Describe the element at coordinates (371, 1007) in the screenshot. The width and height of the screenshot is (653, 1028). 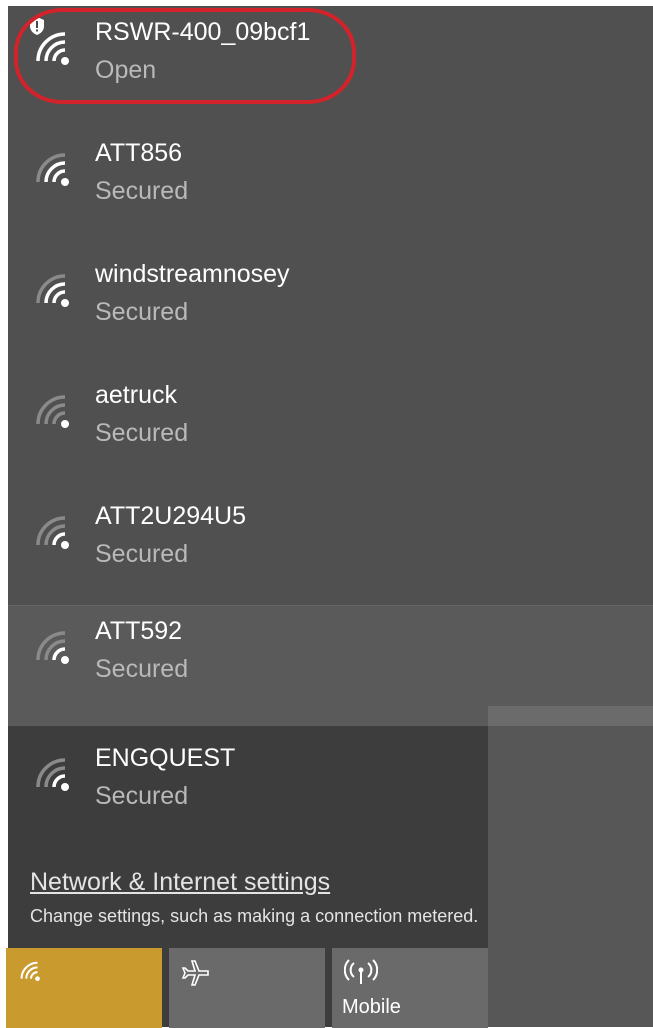
I see `mobile-hotspot-label: Mobile` at that location.